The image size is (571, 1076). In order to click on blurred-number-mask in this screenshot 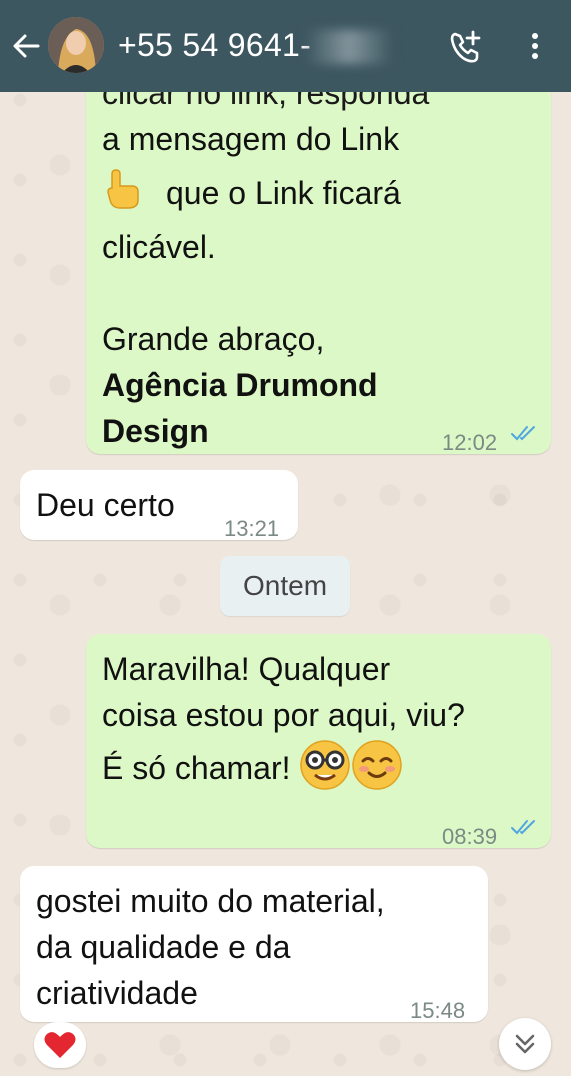, I will do `click(349, 47)`.